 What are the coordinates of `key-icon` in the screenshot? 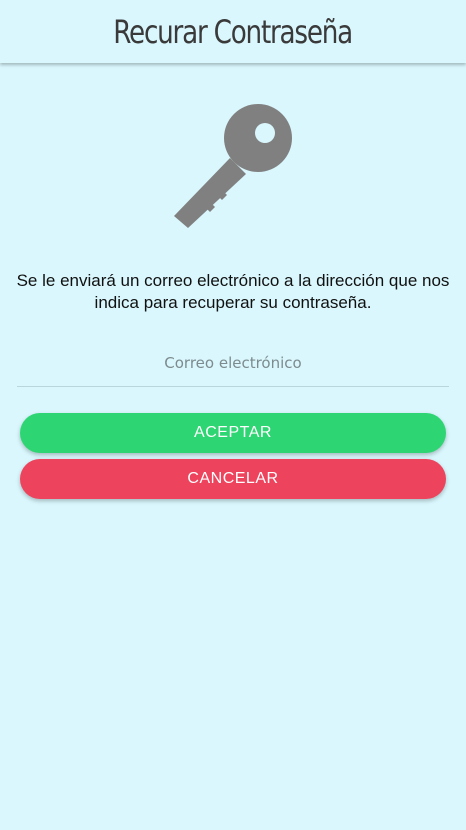 It's located at (233, 166).